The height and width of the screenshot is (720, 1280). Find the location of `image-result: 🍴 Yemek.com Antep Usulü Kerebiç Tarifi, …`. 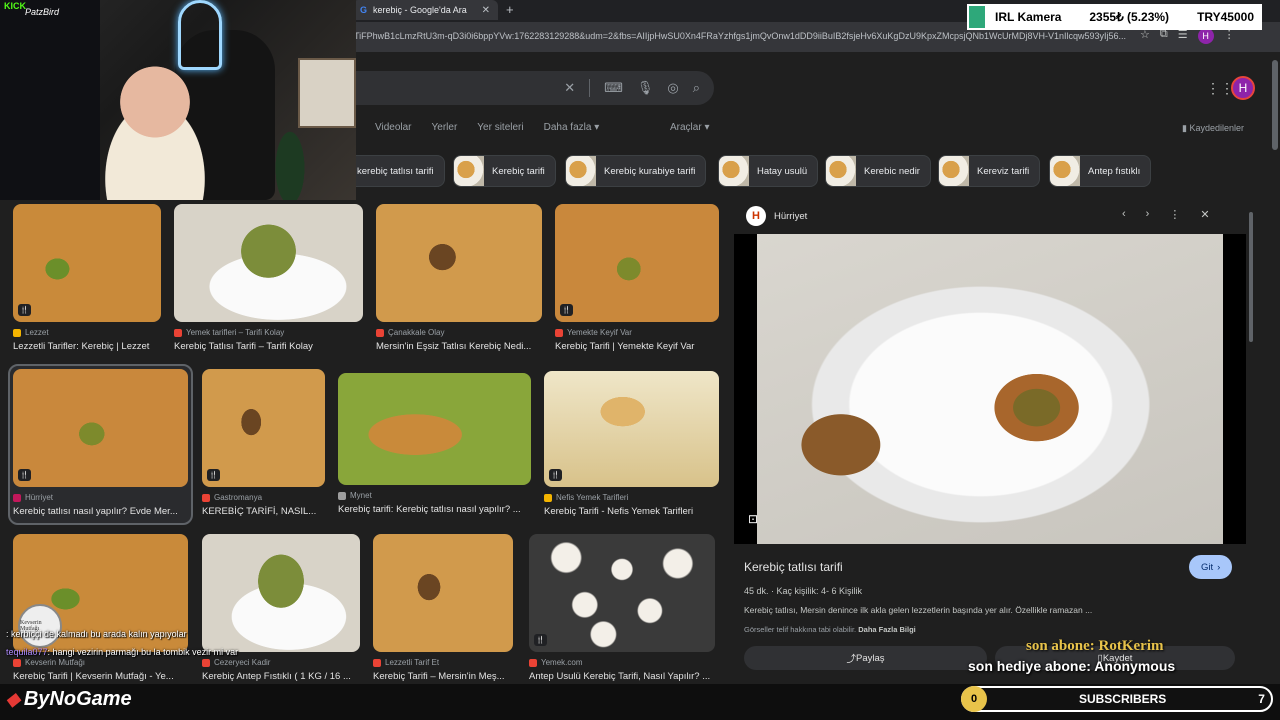

image-result: 🍴 Yemek.com Antep Usulü Kerebiç Tarifi, … is located at coordinates (622, 608).